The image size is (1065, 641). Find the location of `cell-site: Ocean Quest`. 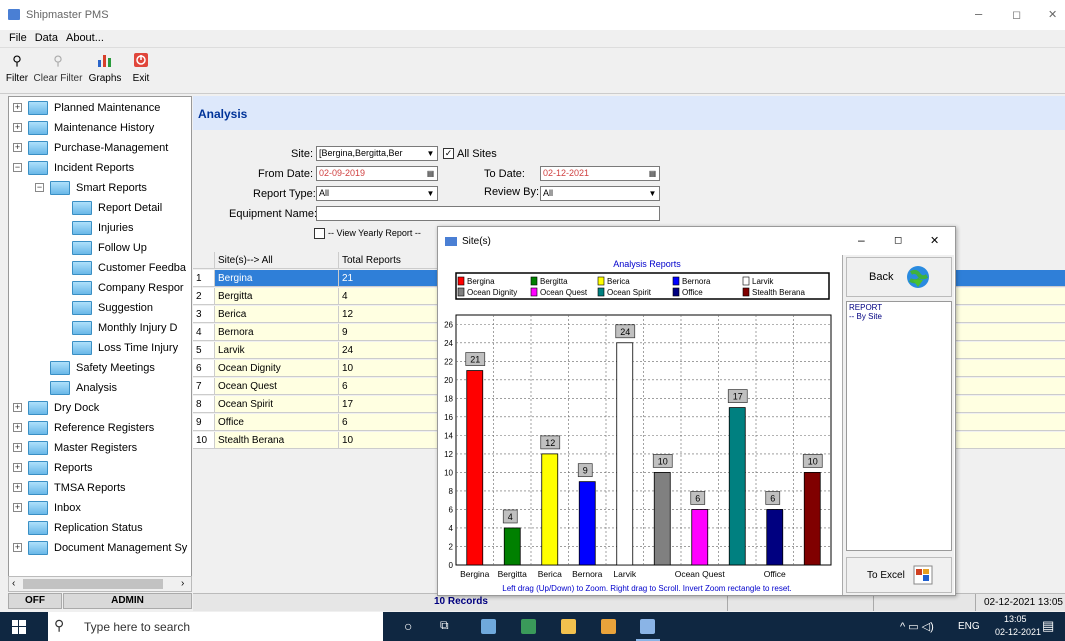

cell-site: Ocean Quest is located at coordinates (277, 386).